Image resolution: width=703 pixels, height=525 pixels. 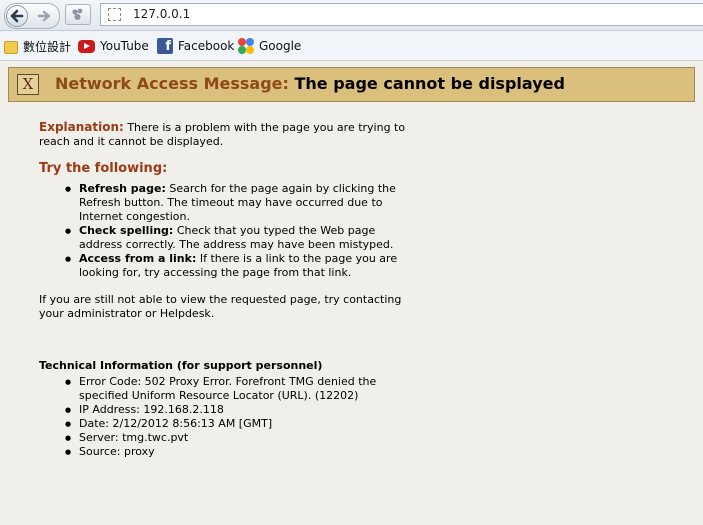 I want to click on bookmark-label: Facebook, so click(x=206, y=46).